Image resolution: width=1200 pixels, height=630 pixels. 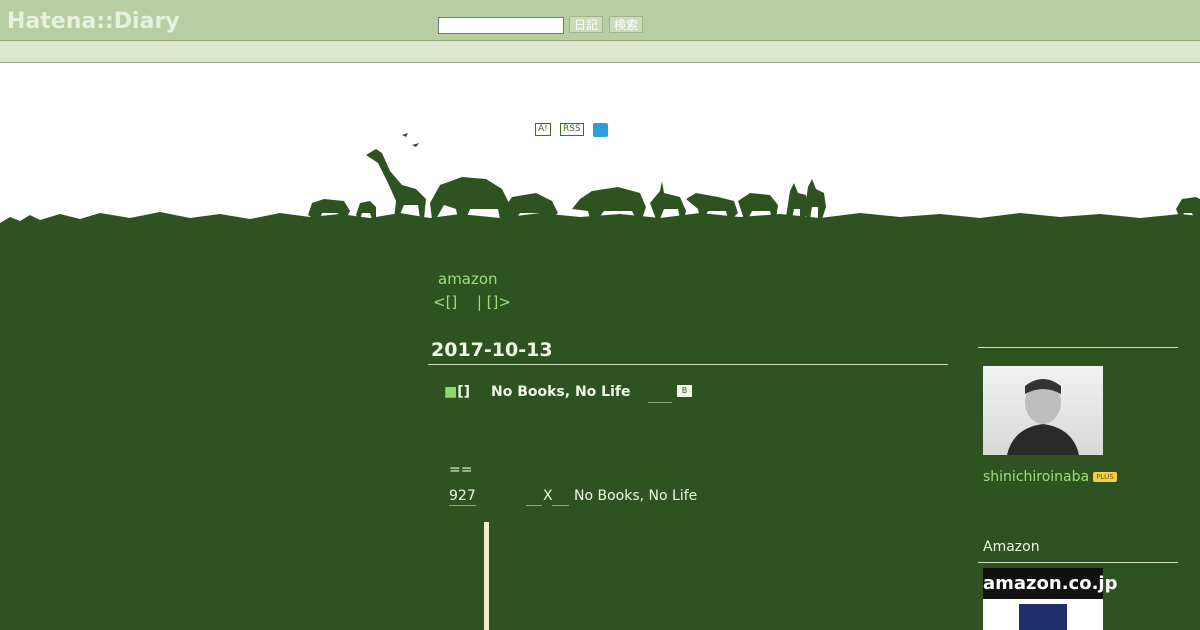 I want to click on rss-icon: RSS, so click(x=572, y=129).